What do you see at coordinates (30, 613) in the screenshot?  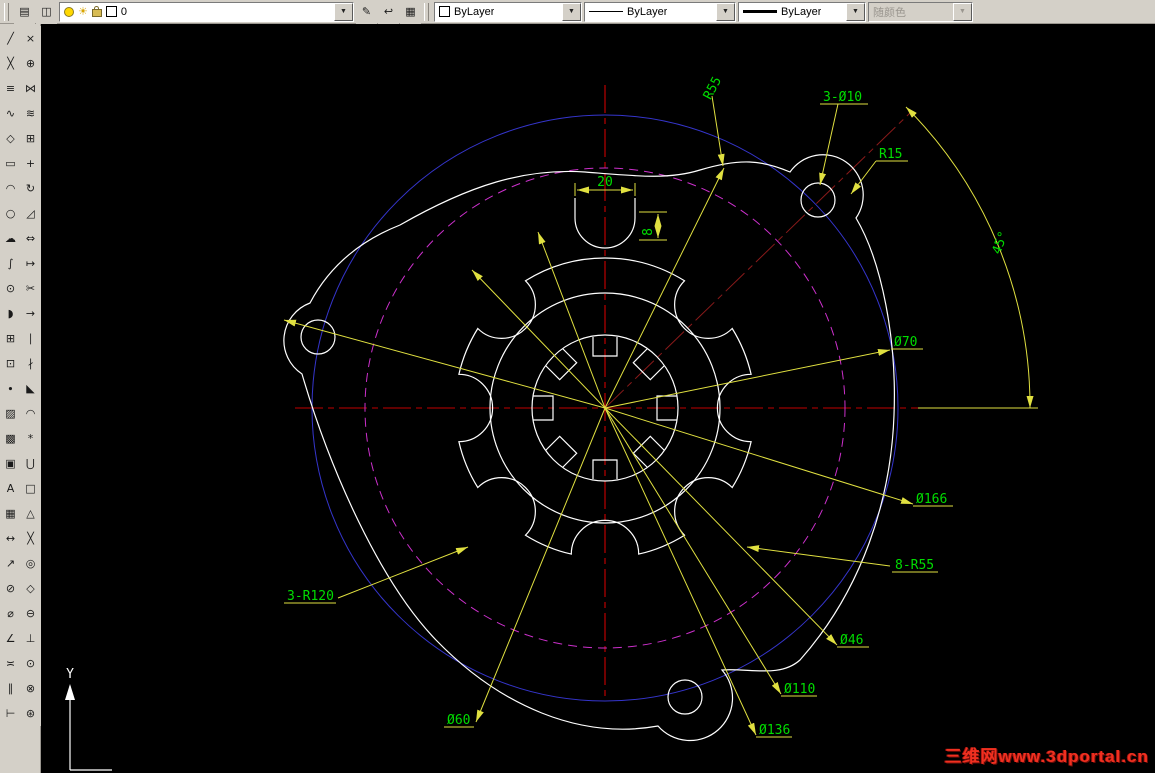 I see `tool-snap-tangent: ⊖` at bounding box center [30, 613].